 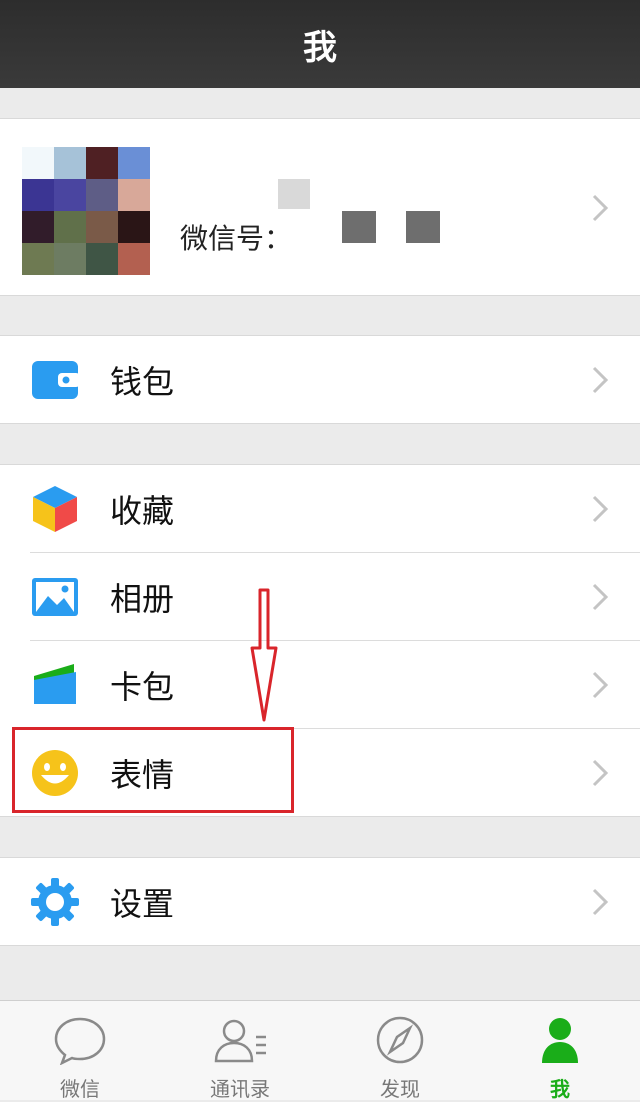 I want to click on smiley-face-icon, so click(x=55, y=773).